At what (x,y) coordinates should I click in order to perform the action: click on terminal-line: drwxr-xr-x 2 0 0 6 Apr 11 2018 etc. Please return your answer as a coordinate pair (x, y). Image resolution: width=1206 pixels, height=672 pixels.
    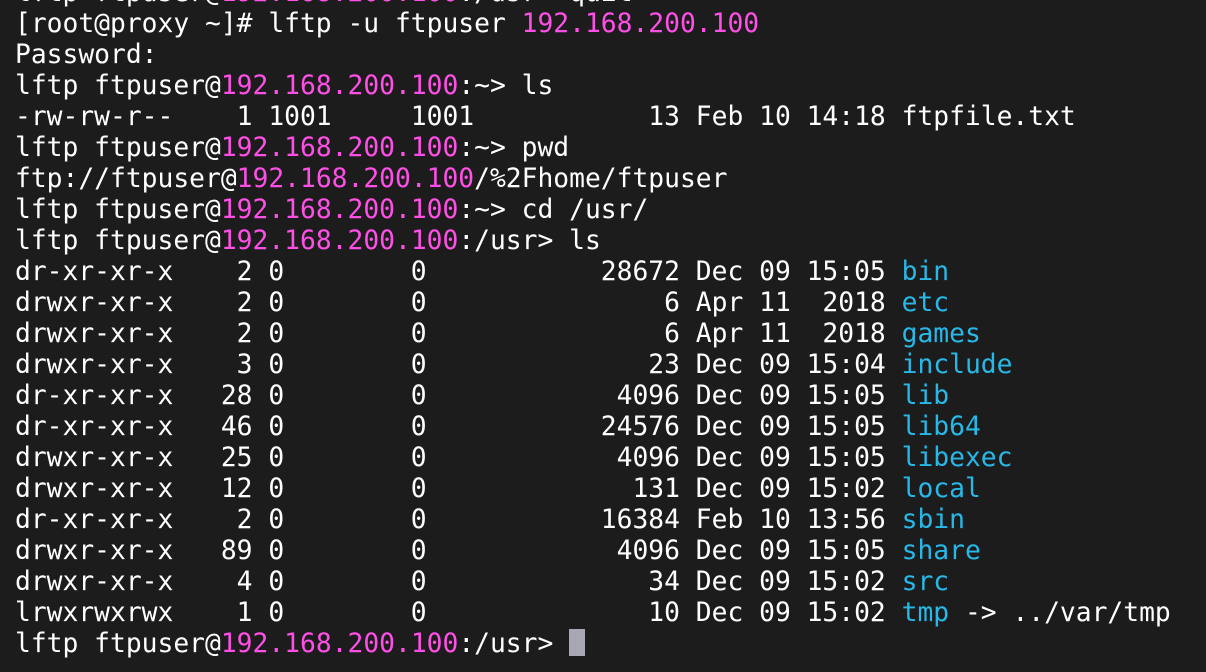
    Looking at the image, I should click on (593, 303).